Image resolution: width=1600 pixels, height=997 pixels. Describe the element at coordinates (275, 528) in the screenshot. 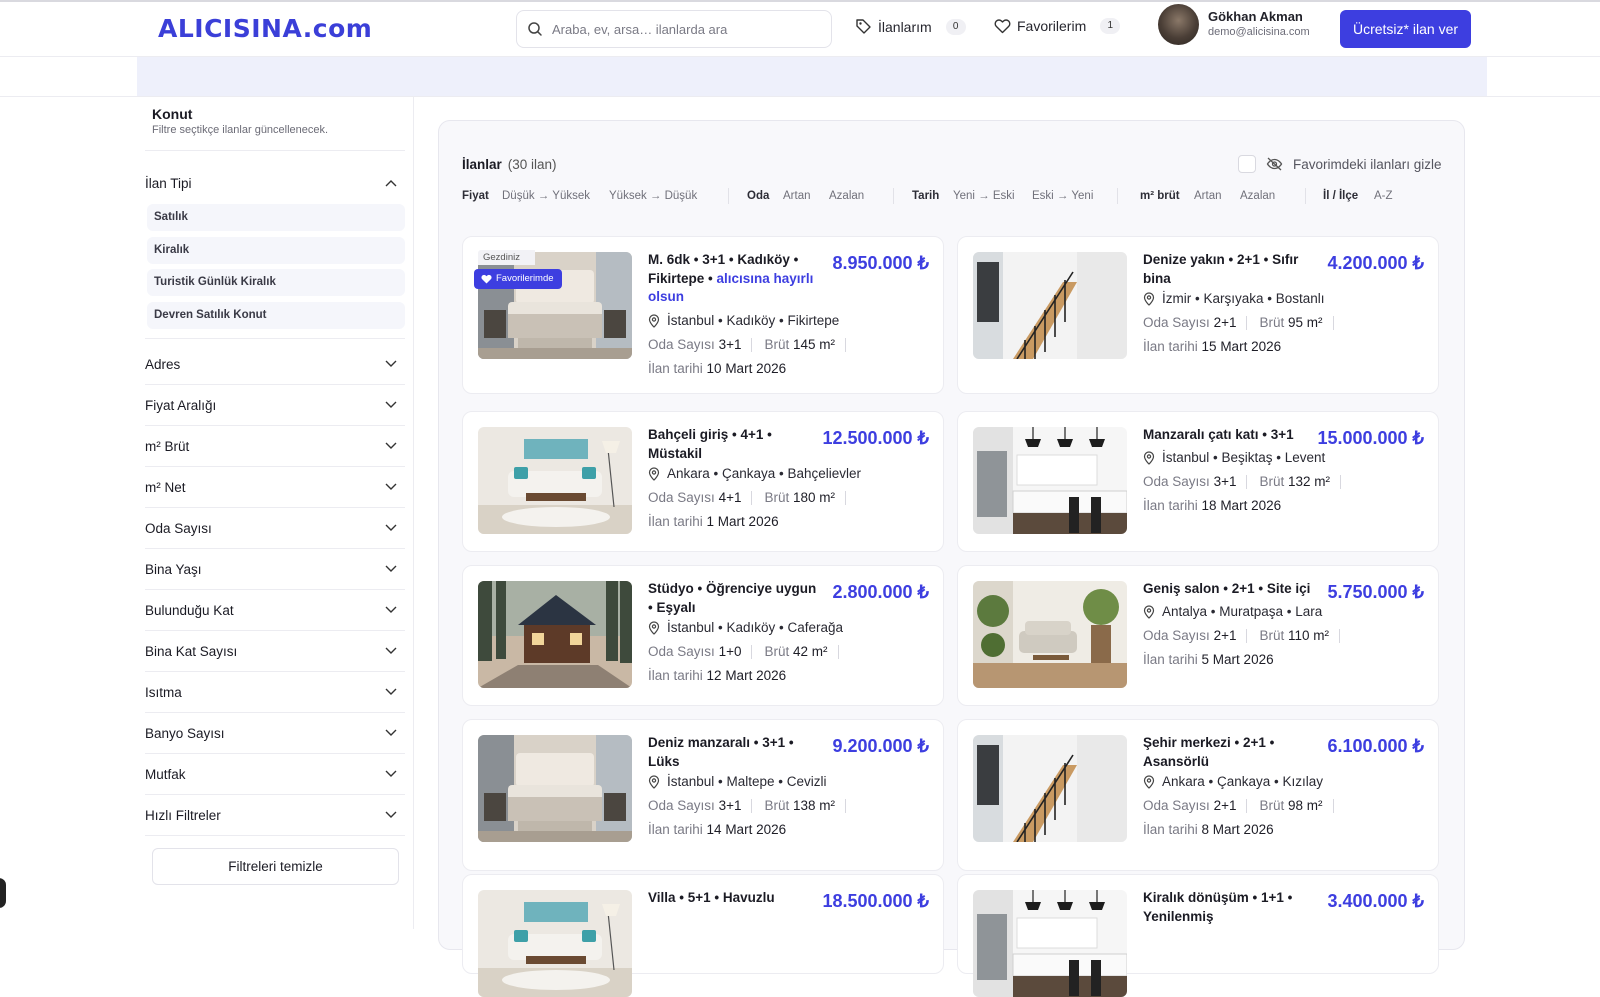

I see `filter-section-4: Oda Sayısı` at that location.